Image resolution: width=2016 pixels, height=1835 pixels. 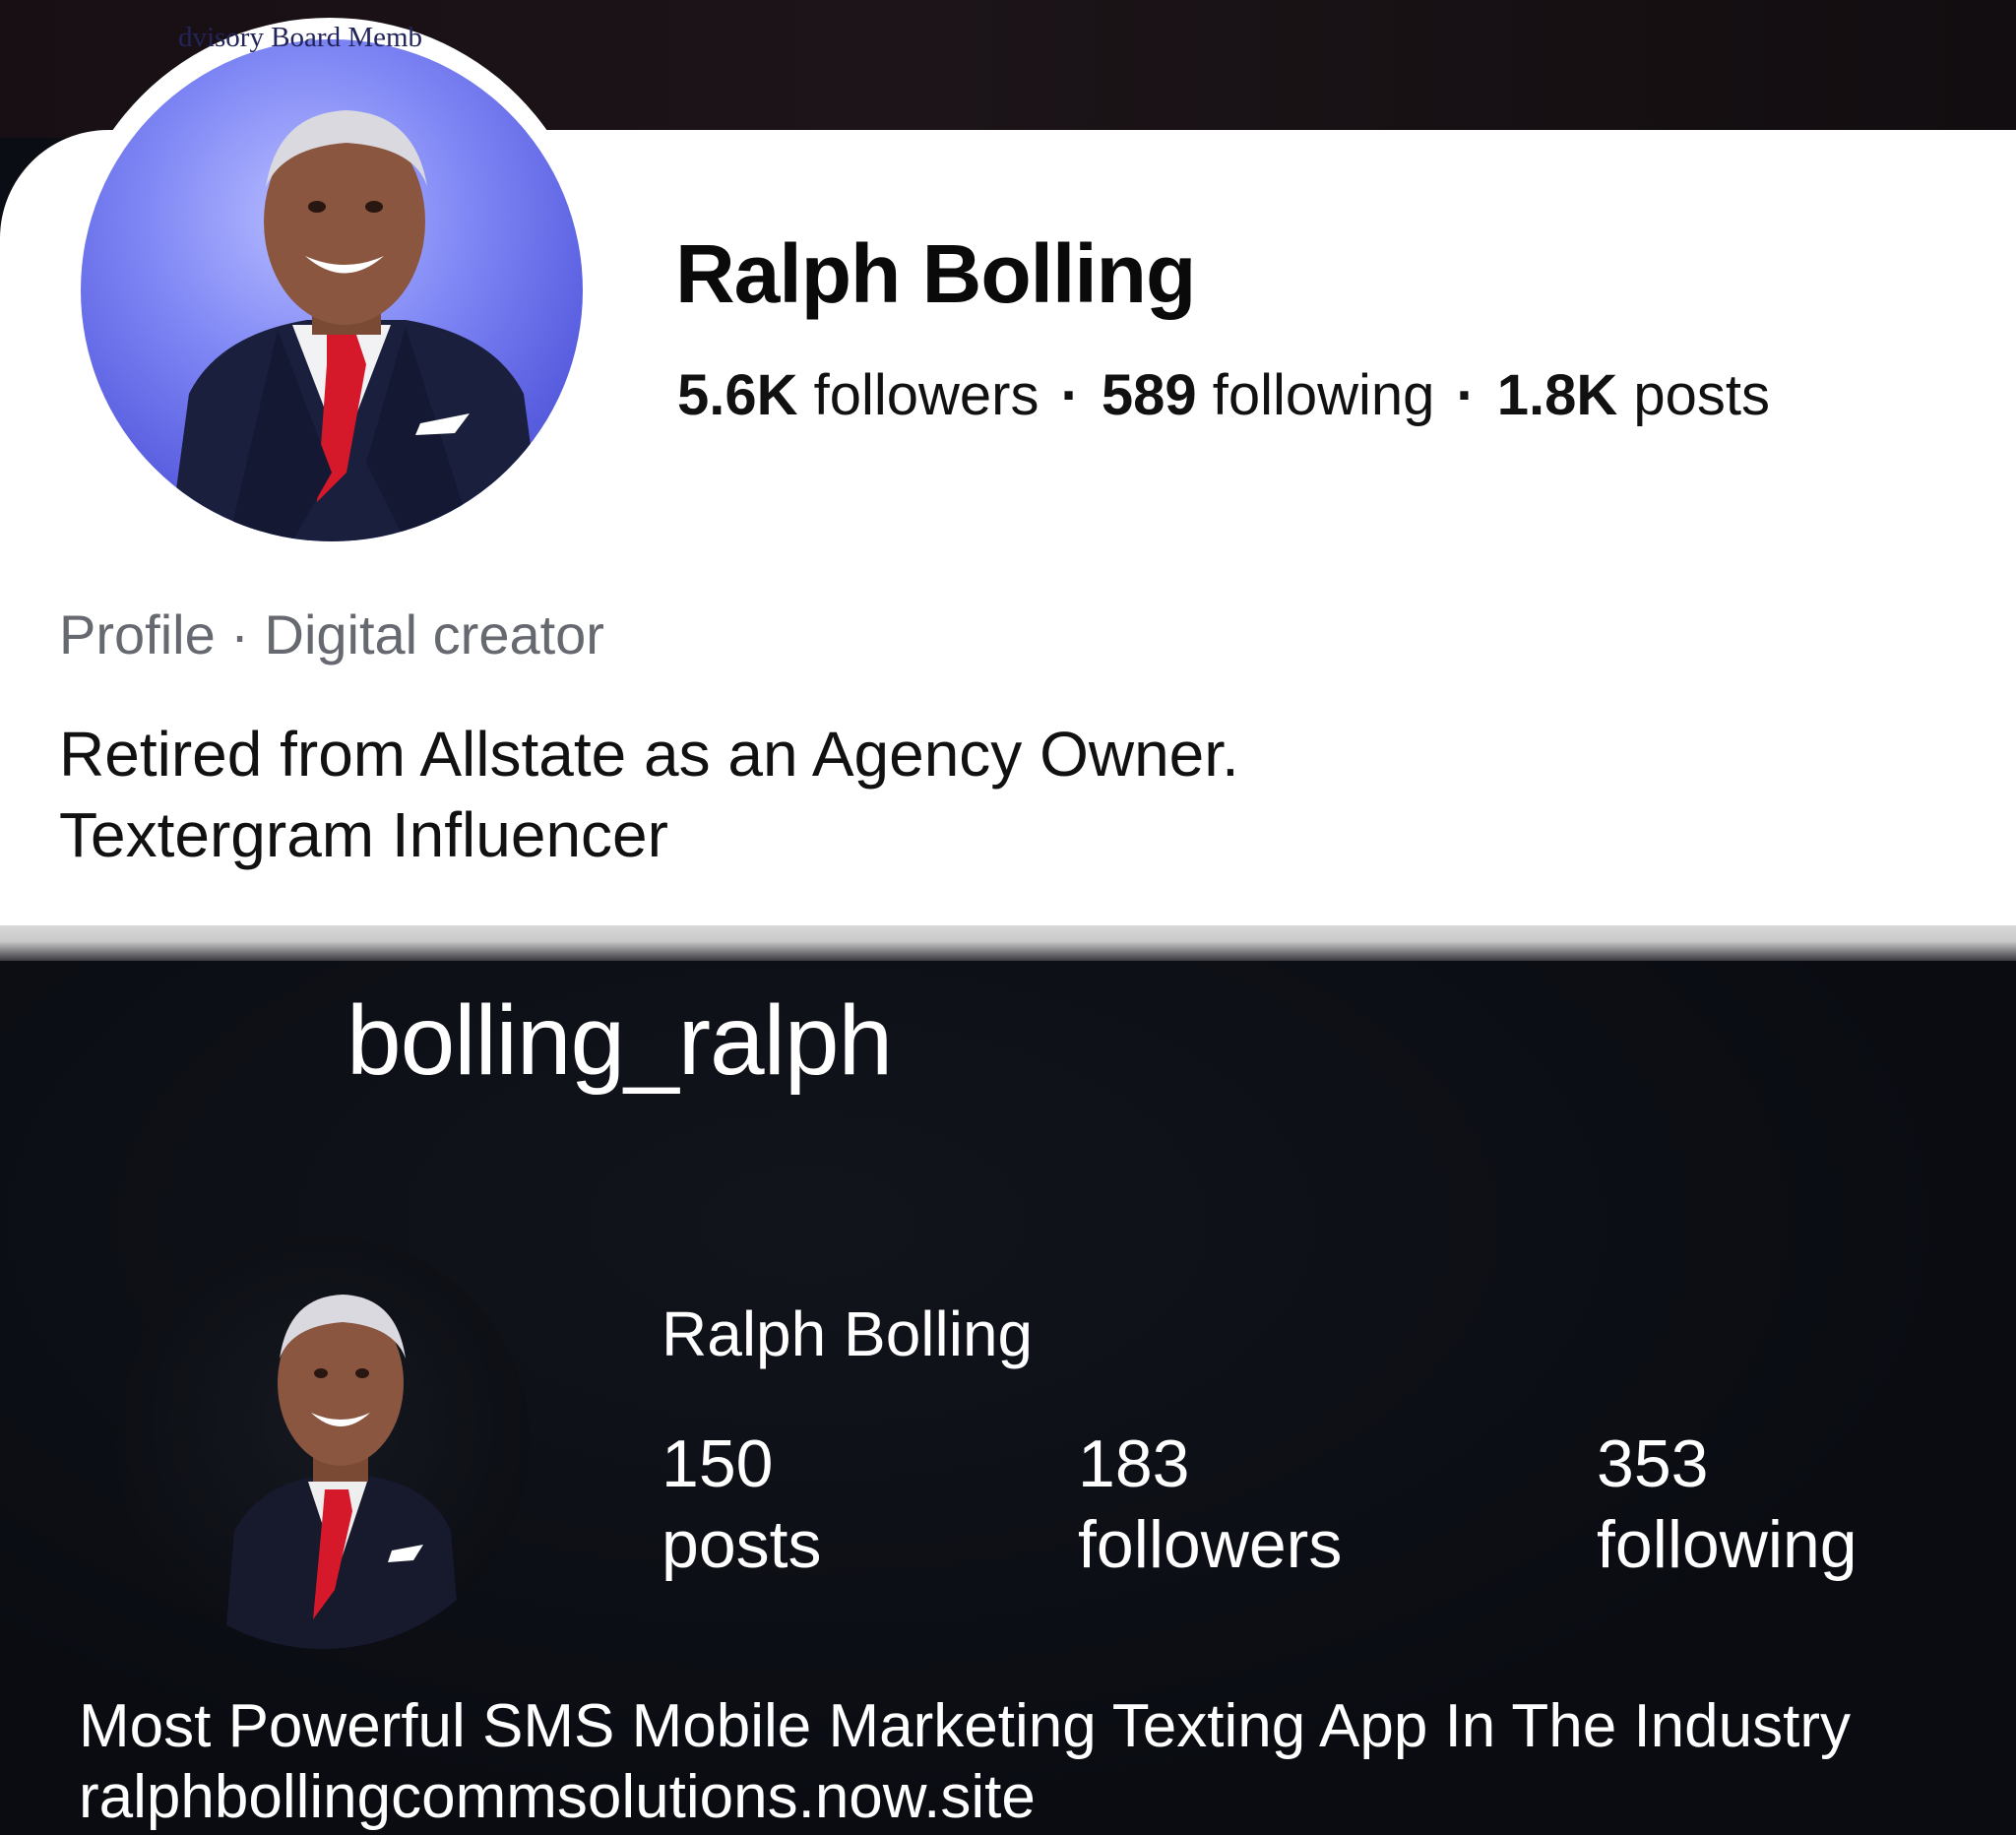 What do you see at coordinates (718, 1463) in the screenshot?
I see `stat-count: 150` at bounding box center [718, 1463].